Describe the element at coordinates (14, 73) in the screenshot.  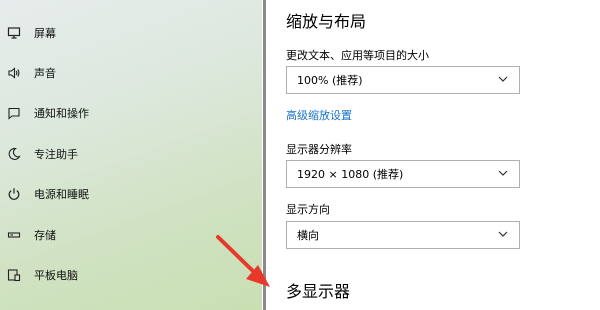
I see `speaker-icon` at that location.